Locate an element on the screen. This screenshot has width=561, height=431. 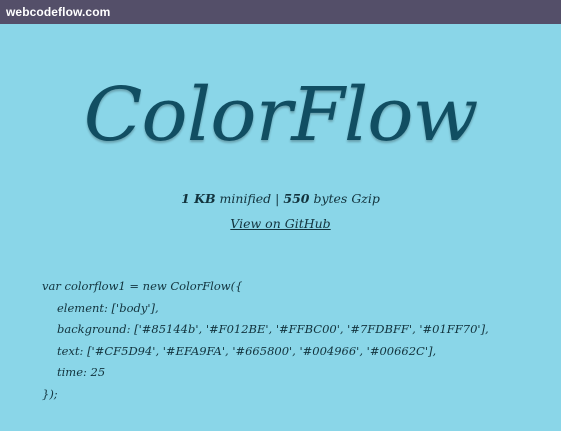
size-info: 1 KB minified | 550 bytes Gzip is located at coordinates (280, 198).